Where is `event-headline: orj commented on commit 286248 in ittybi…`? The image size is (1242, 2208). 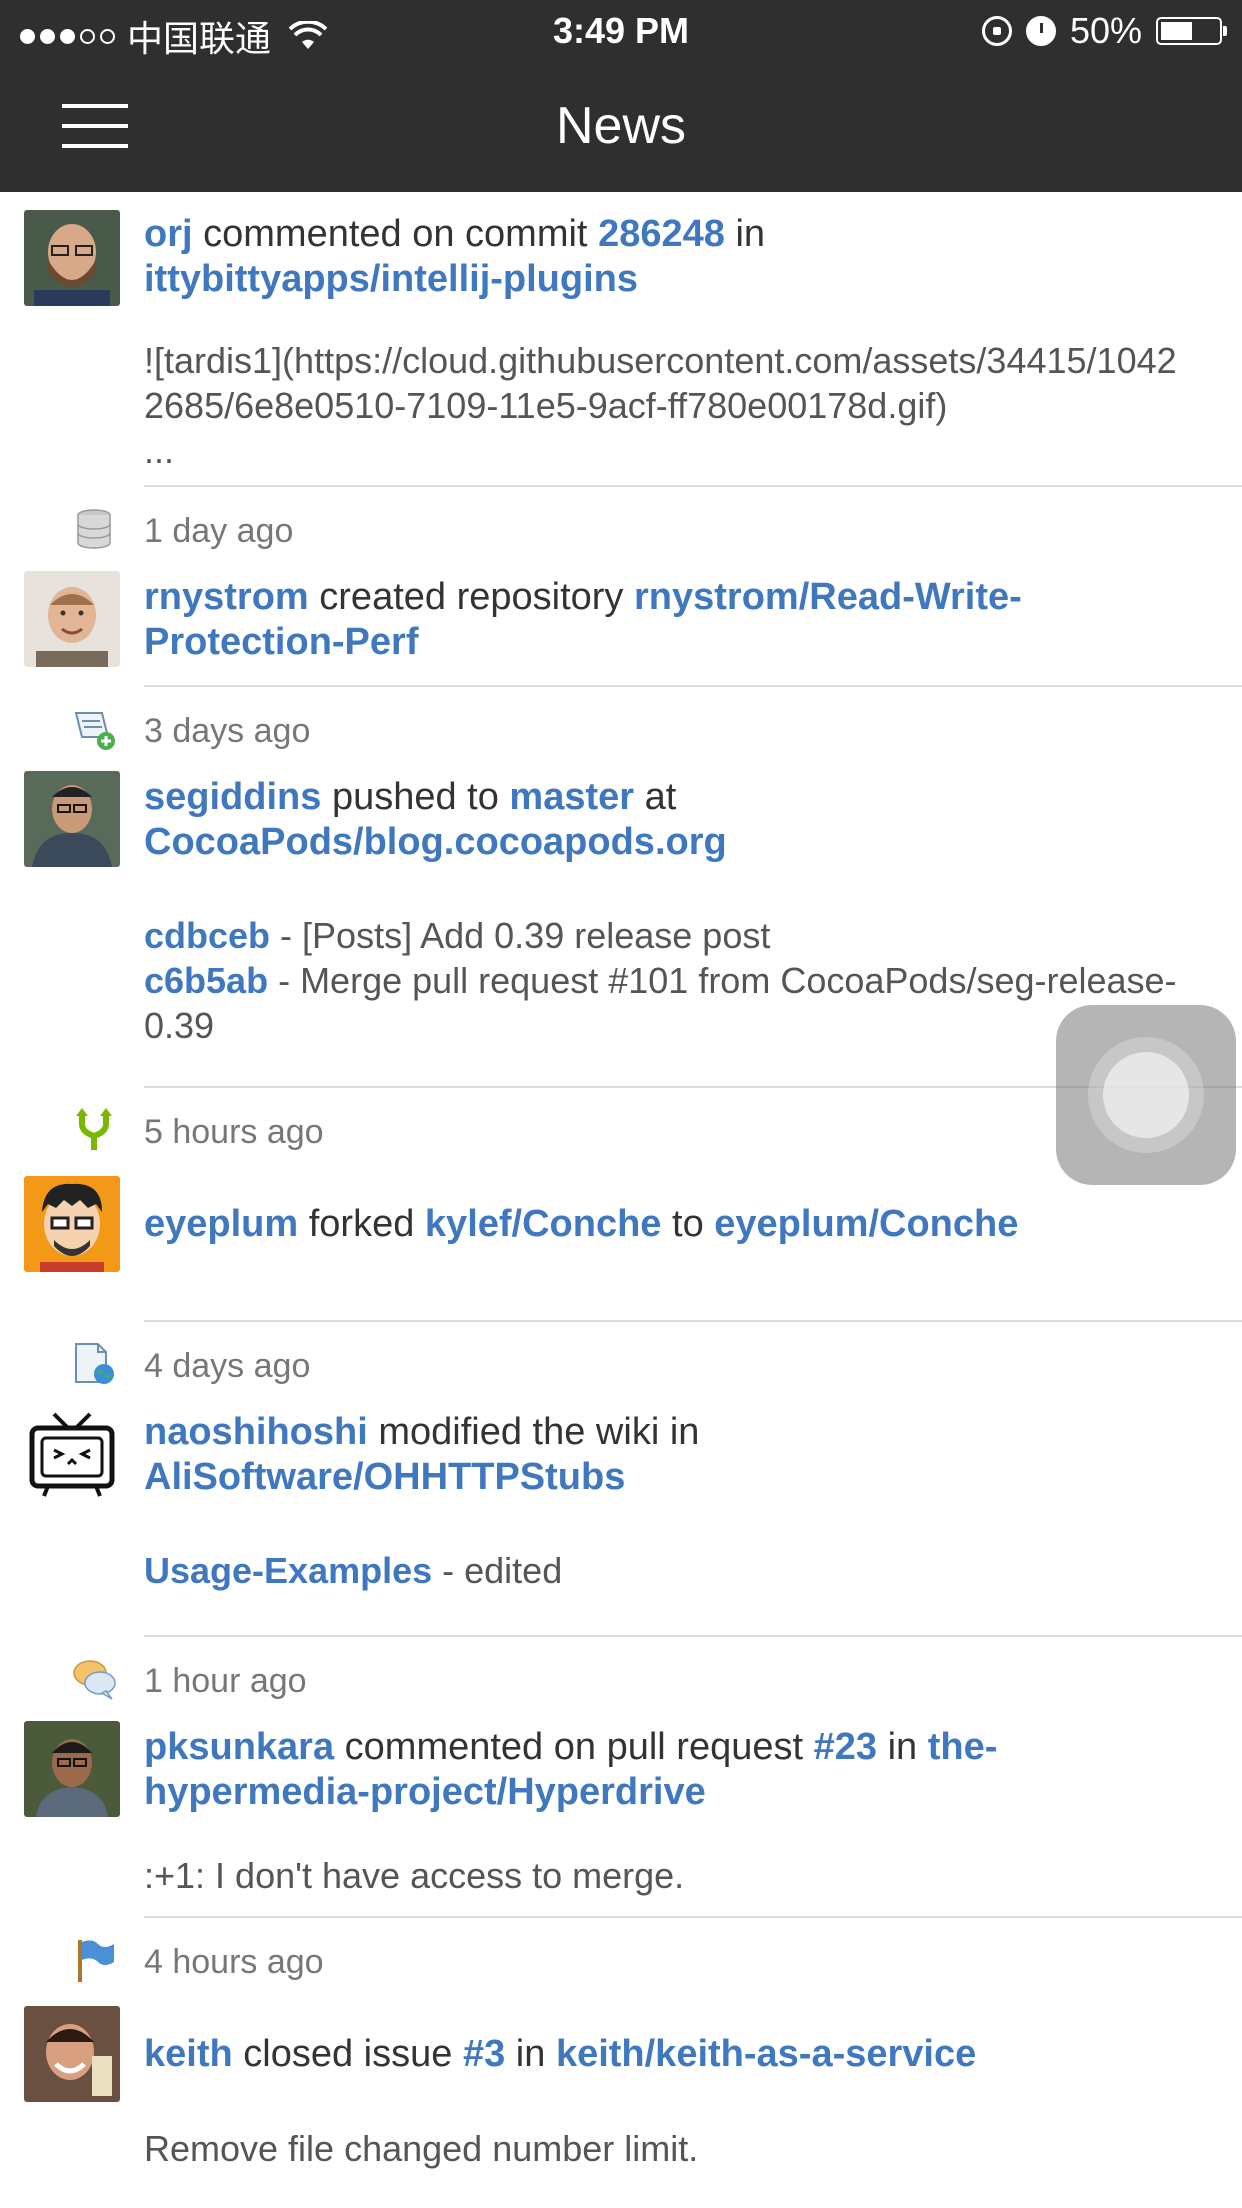 event-headline: orj commented on commit 286248 in ittybi… is located at coordinates (455, 256).